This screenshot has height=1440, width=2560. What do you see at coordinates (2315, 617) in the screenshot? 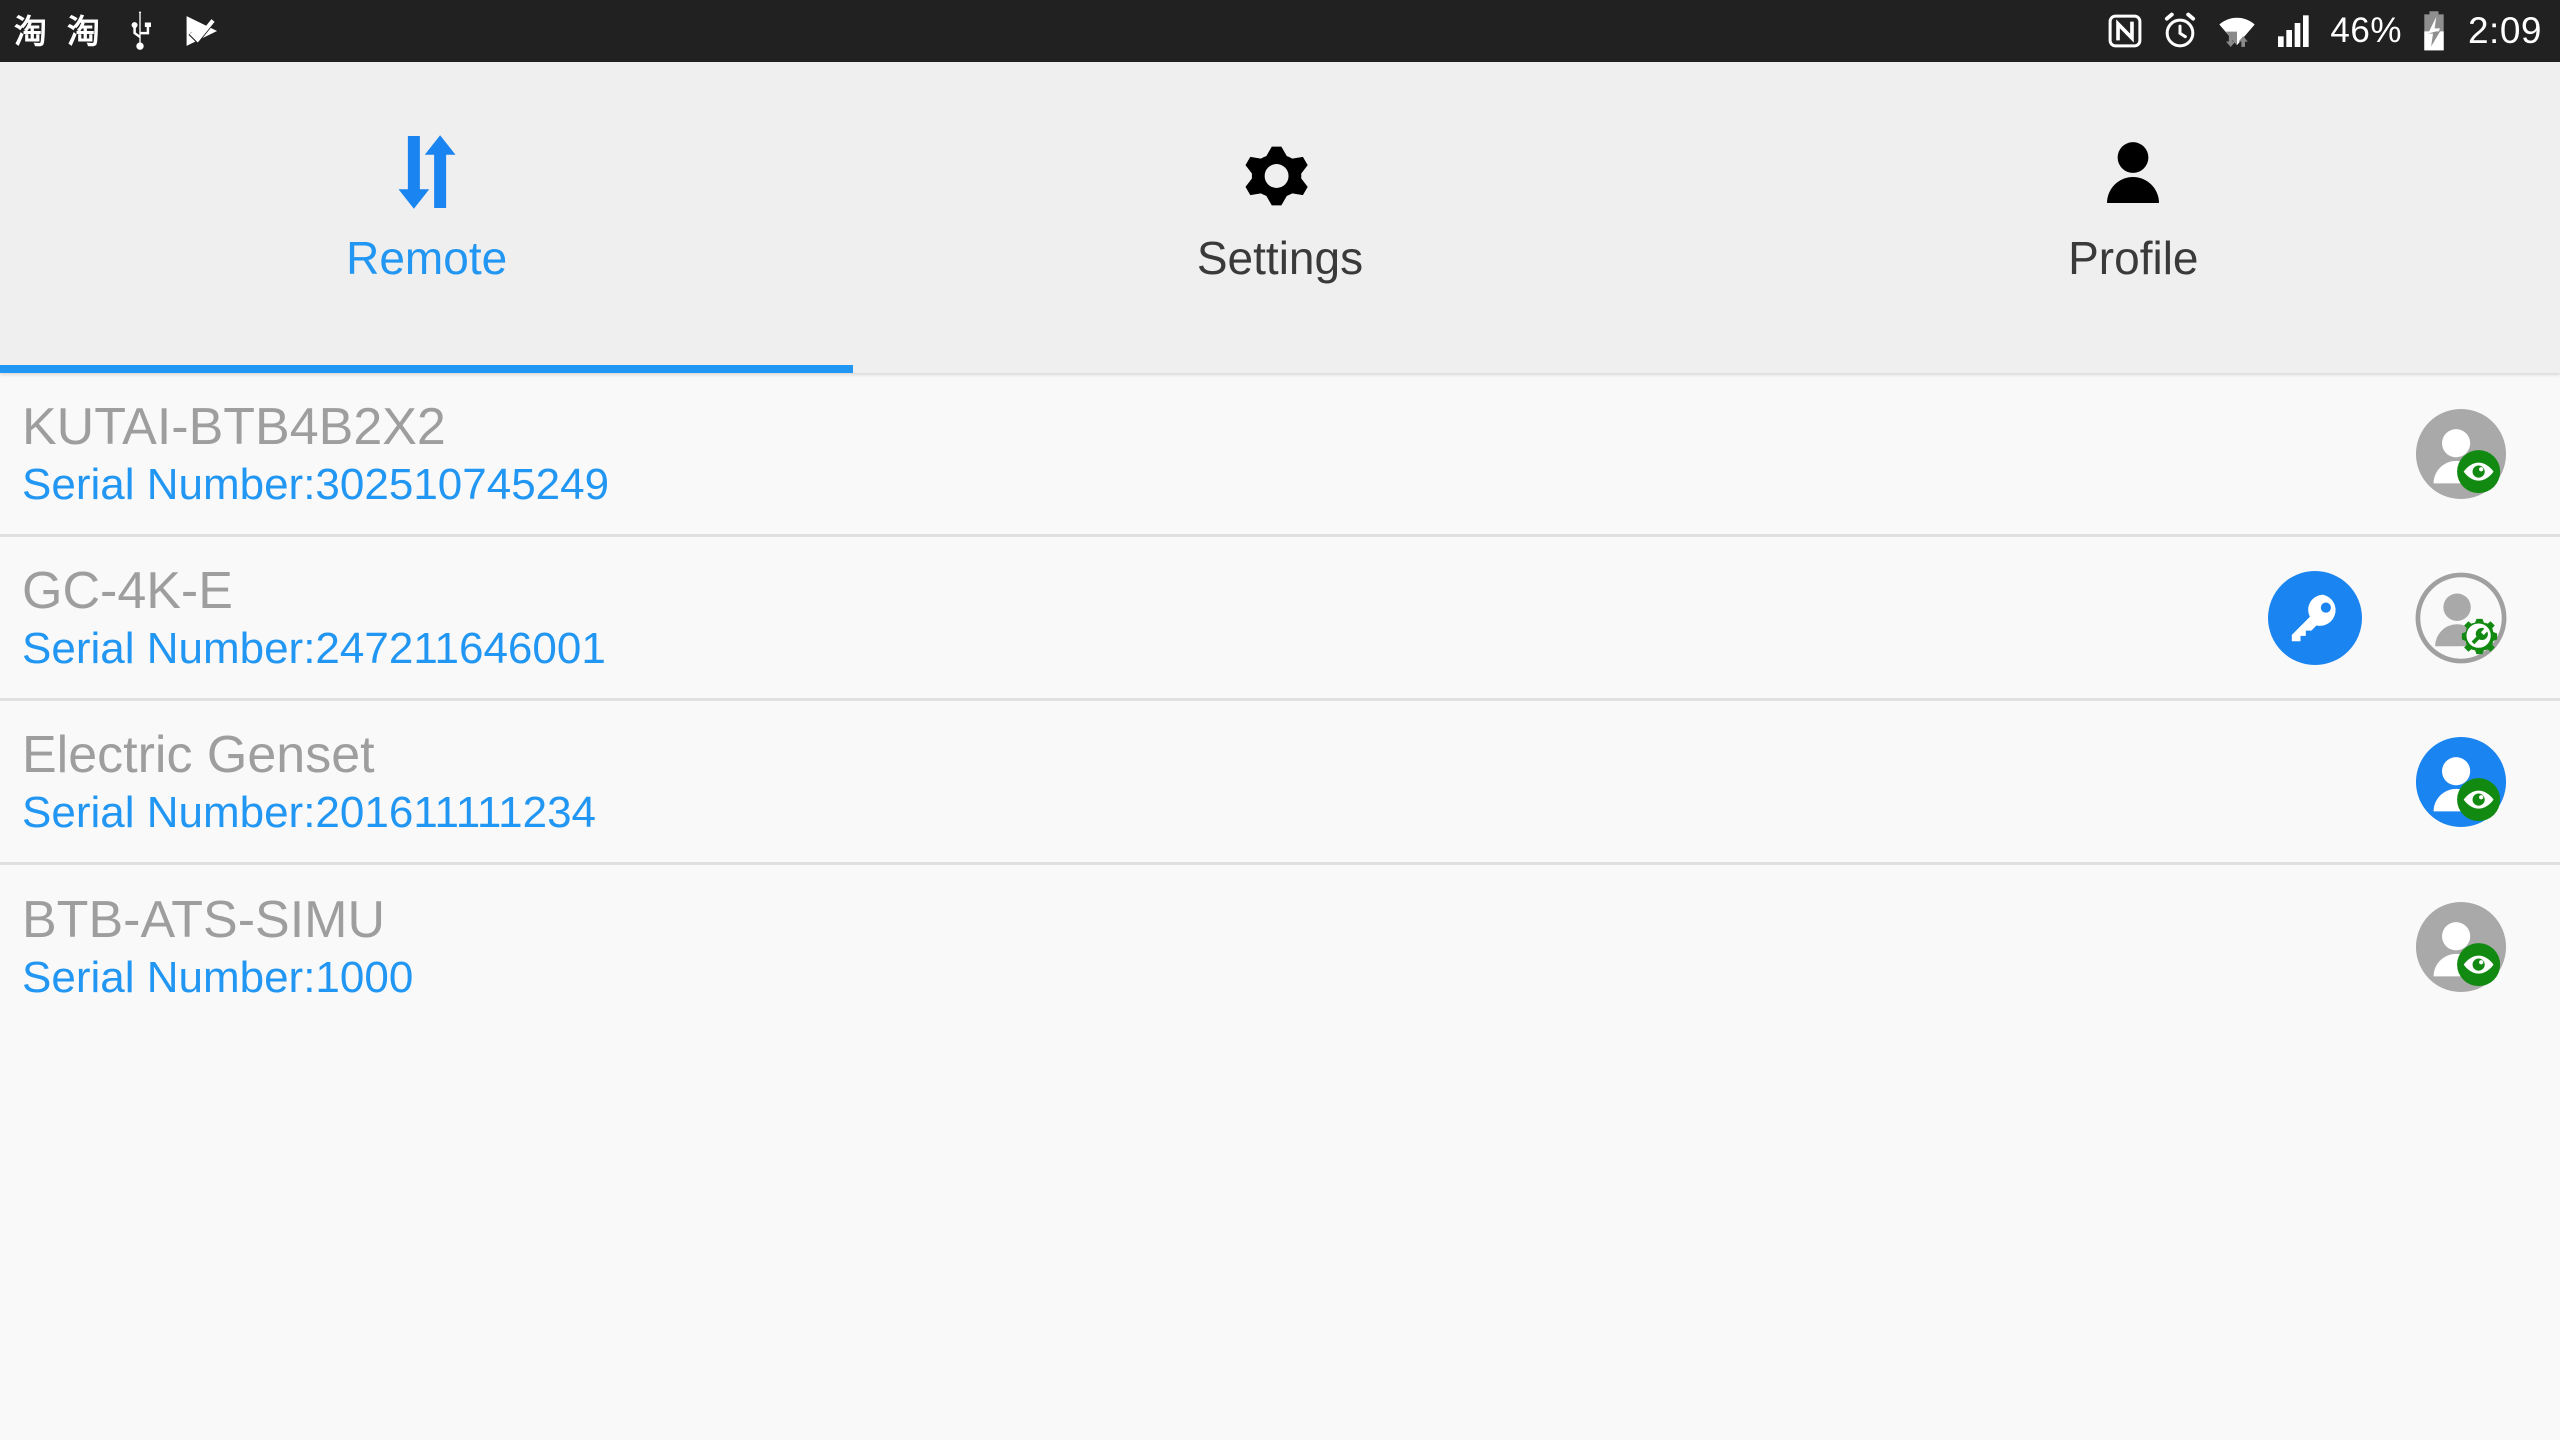
I see `key-icon` at bounding box center [2315, 617].